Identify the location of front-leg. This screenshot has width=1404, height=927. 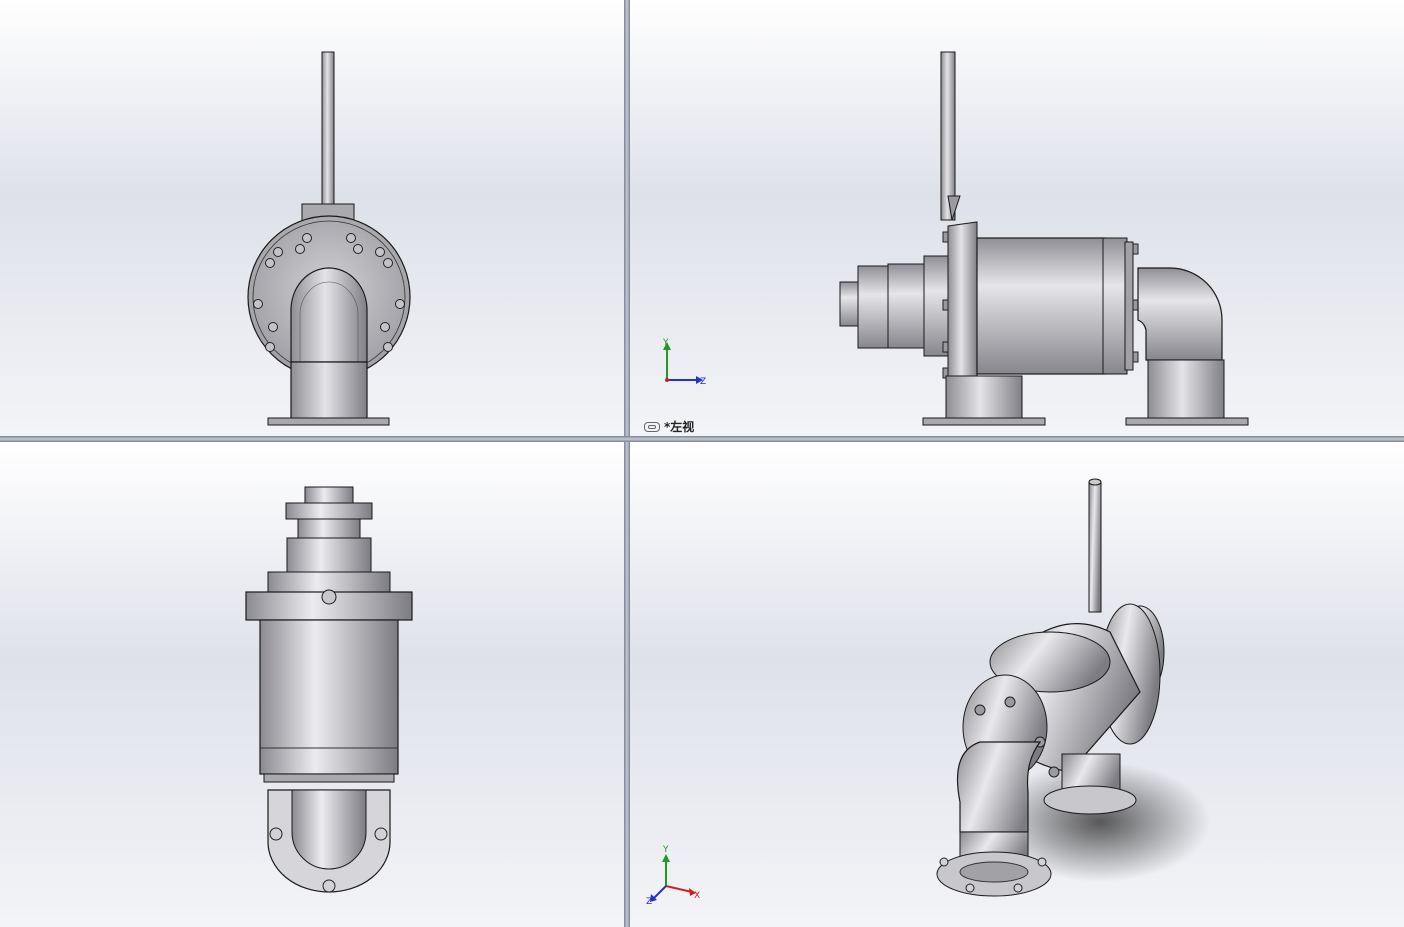
(984, 397).